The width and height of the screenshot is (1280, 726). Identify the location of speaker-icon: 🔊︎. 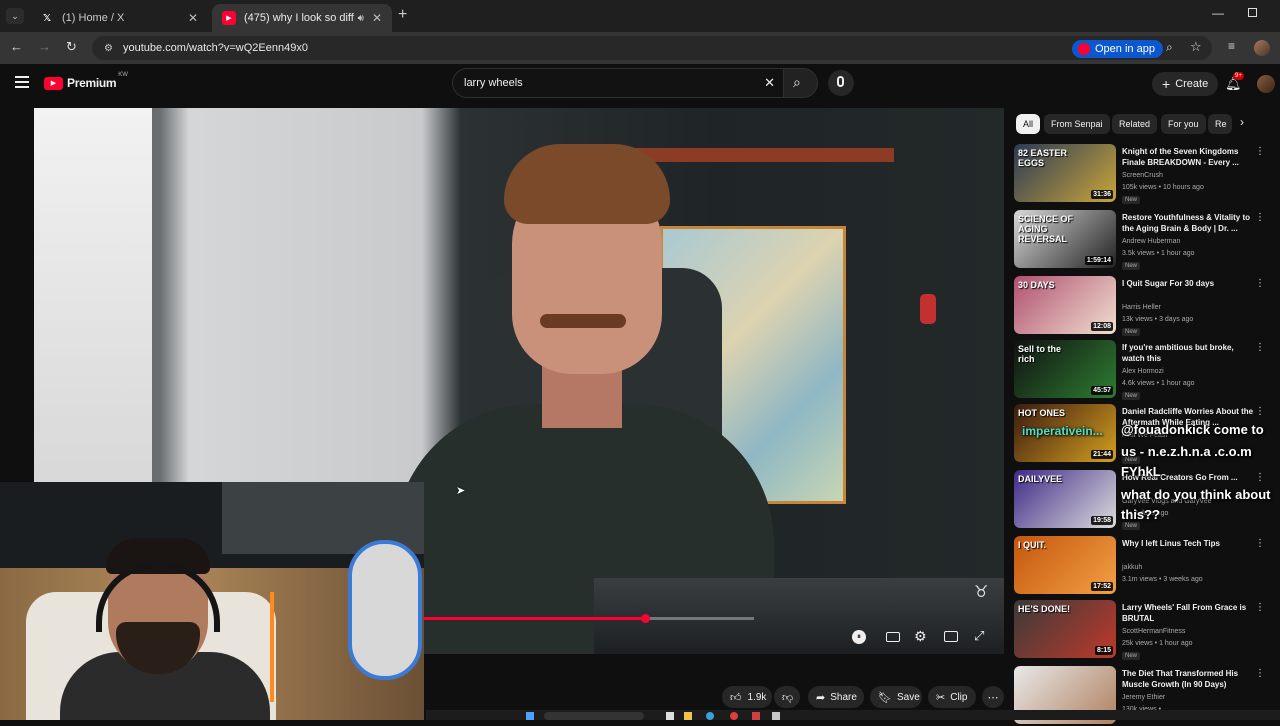
(361, 18).